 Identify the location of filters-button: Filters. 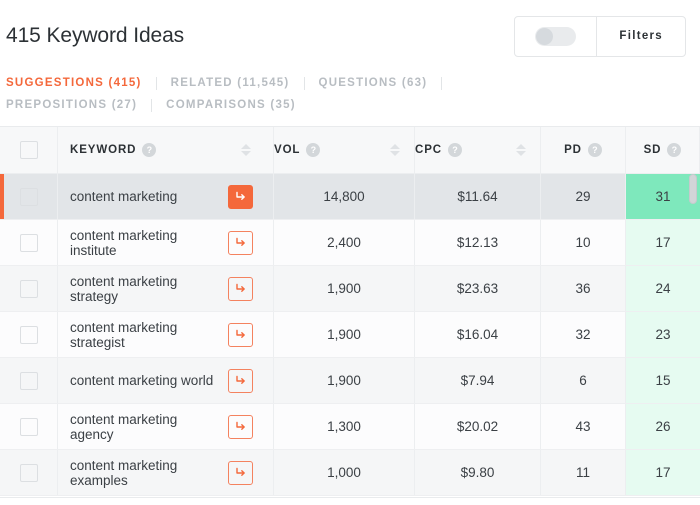
(641, 36).